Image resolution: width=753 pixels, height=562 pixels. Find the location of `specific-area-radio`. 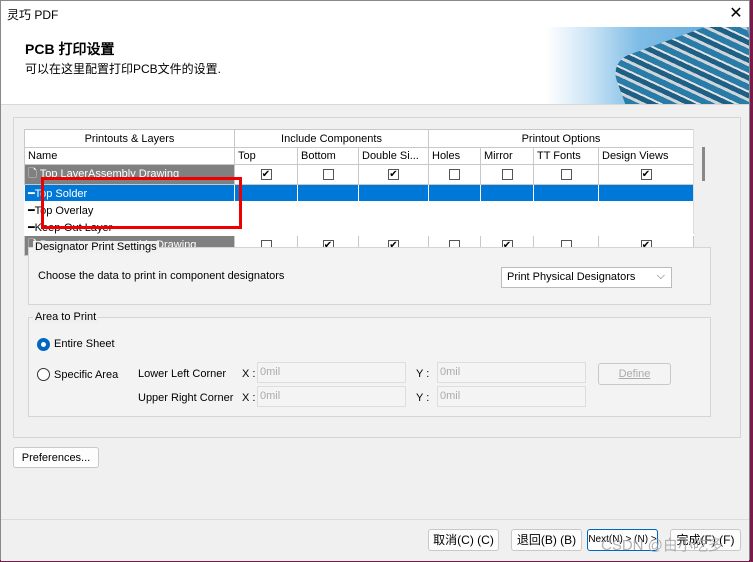

specific-area-radio is located at coordinates (43, 374).